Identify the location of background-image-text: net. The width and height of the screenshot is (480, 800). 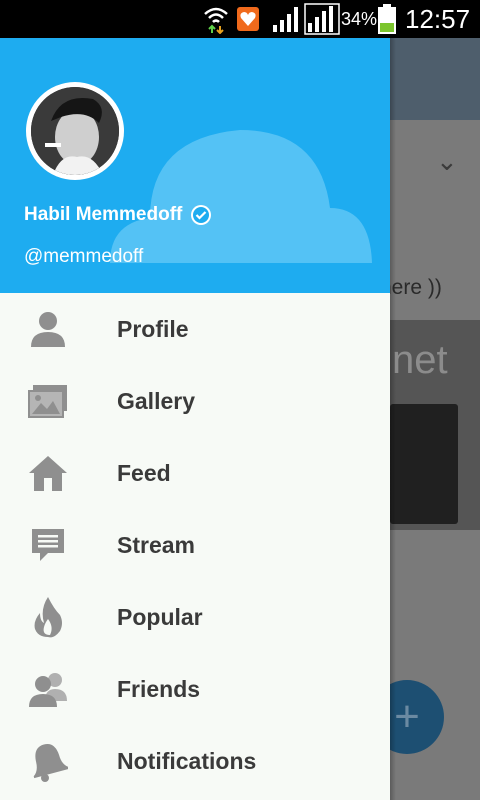
(420, 360).